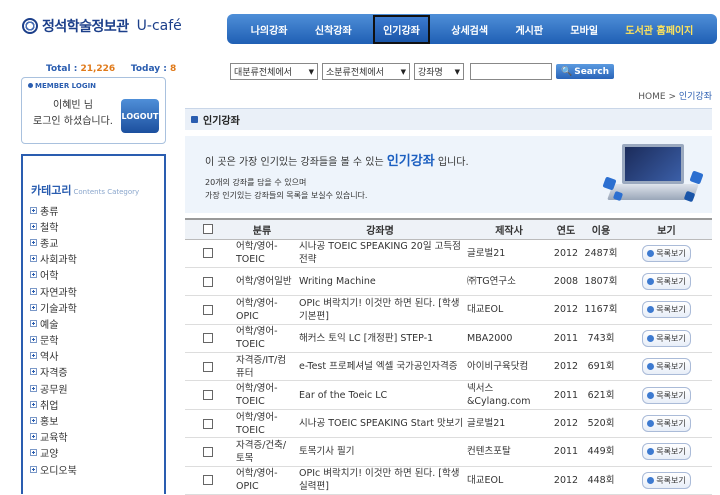 The width and height of the screenshot is (720, 495). Describe the element at coordinates (380, 367) in the screenshot. I see `row-course-name: e-Test 프로페셔널 엑셀 국가공인자격증` at that location.